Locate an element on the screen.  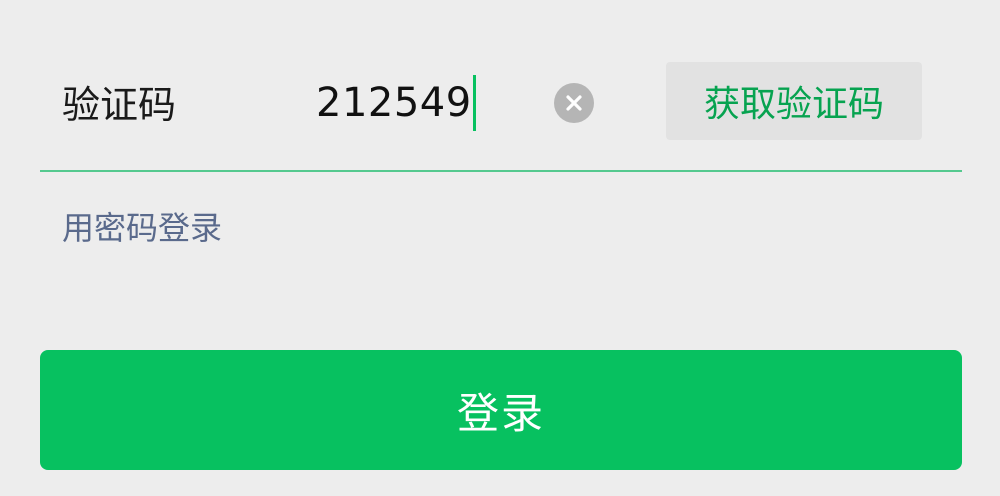
text-caret is located at coordinates (474, 103).